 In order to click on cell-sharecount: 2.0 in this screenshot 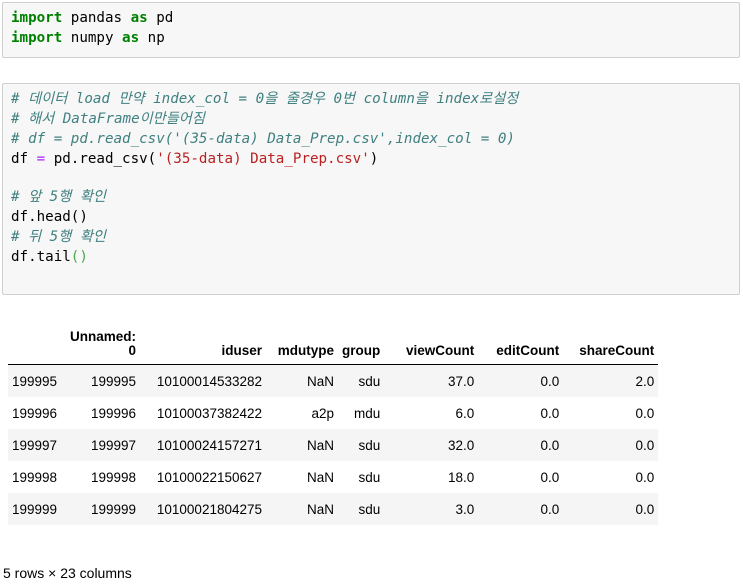, I will do `click(611, 380)`.